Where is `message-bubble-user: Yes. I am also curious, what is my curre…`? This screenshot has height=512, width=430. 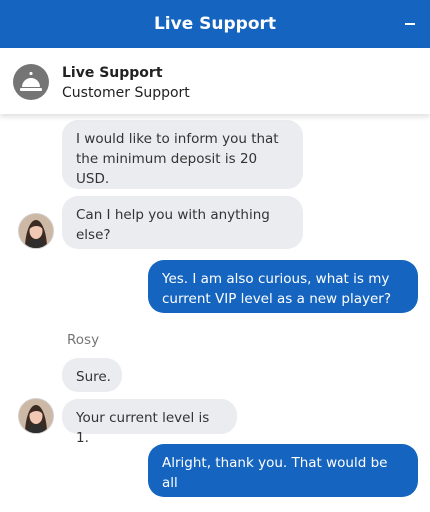 message-bubble-user: Yes. I am also curious, what is my curre… is located at coordinates (283, 286).